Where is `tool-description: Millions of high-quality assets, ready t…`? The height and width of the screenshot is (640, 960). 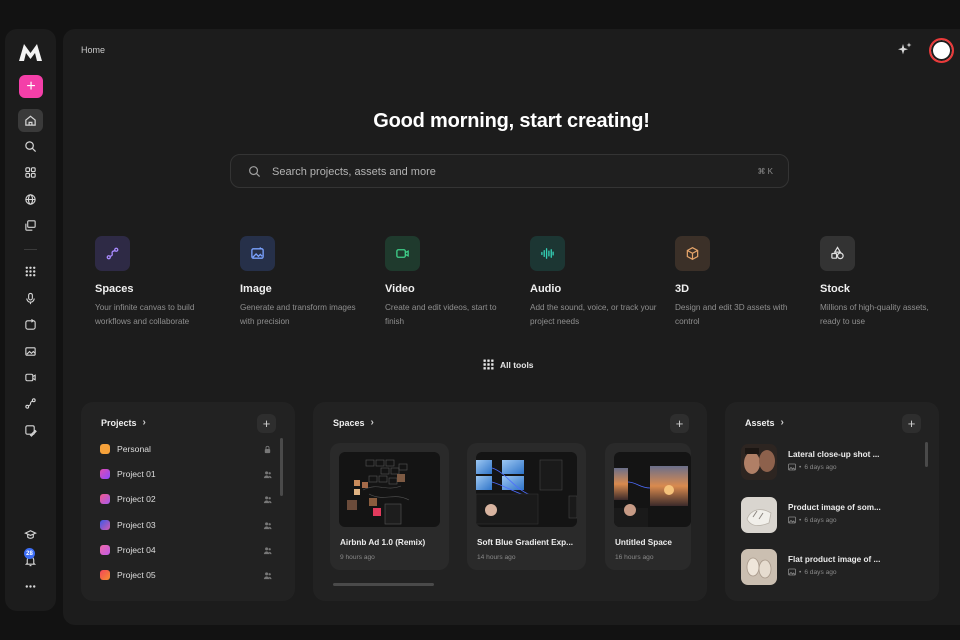 tool-description: Millions of high-quality assets, ready t… is located at coordinates (874, 314).